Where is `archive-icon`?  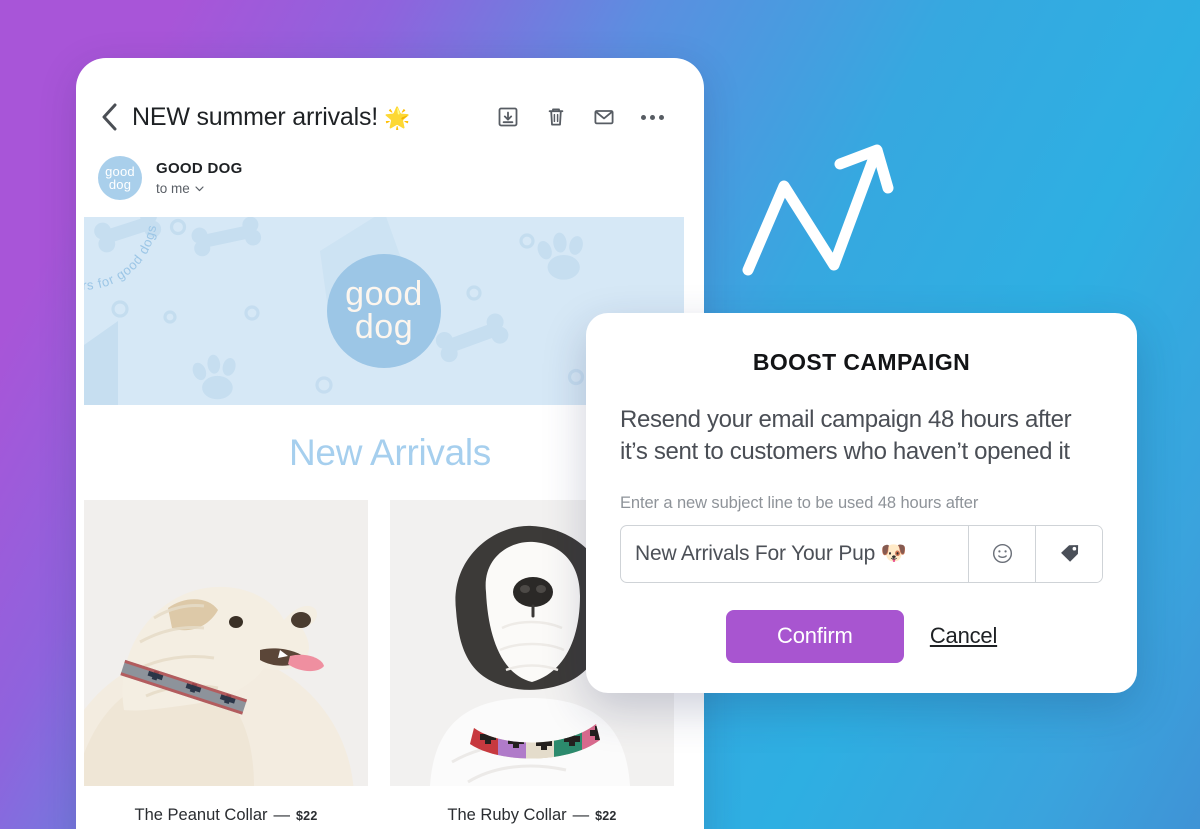 archive-icon is located at coordinates (508, 117).